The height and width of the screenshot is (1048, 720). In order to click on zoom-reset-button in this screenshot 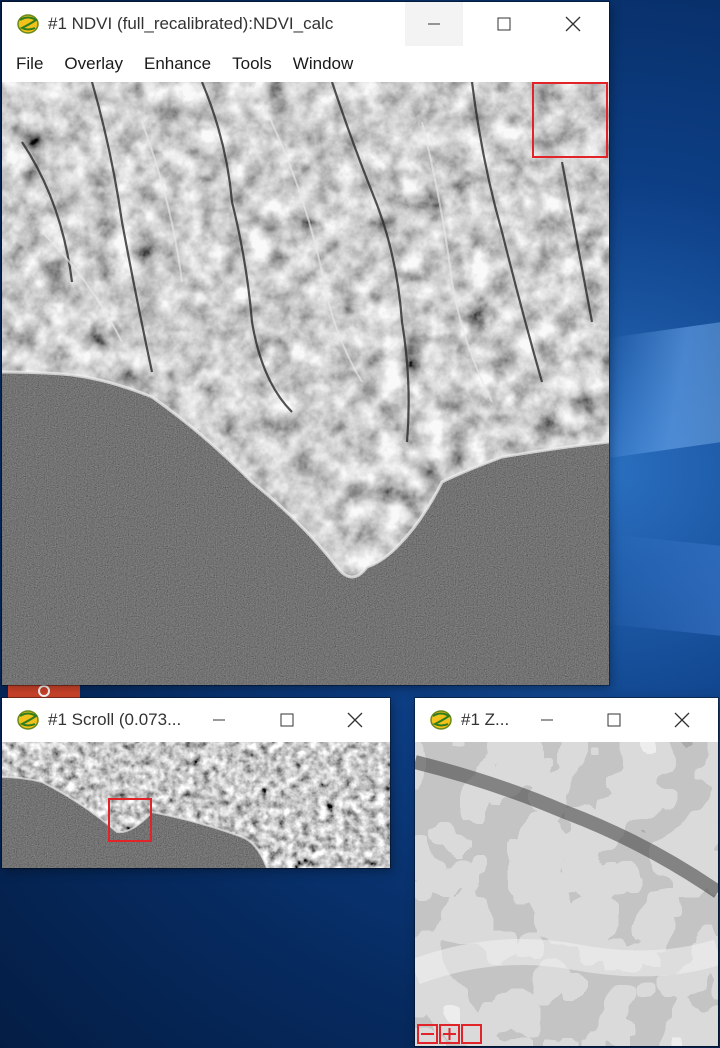, I will do `click(471, 1034)`.